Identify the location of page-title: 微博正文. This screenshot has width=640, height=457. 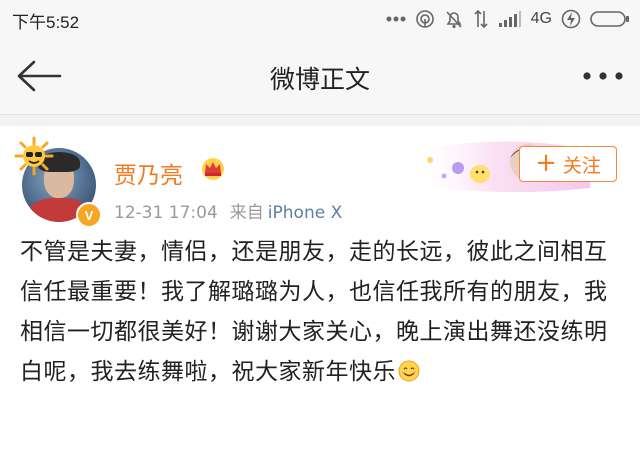
(319, 79).